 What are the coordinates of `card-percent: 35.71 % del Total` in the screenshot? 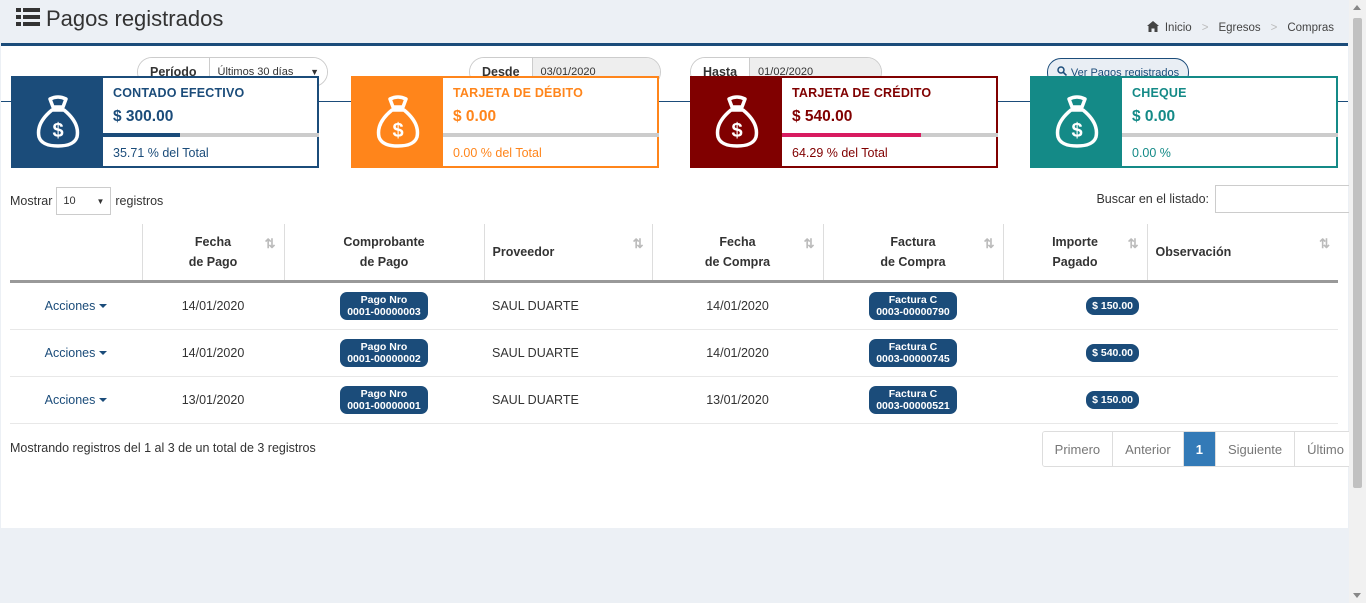 It's located at (161, 153).